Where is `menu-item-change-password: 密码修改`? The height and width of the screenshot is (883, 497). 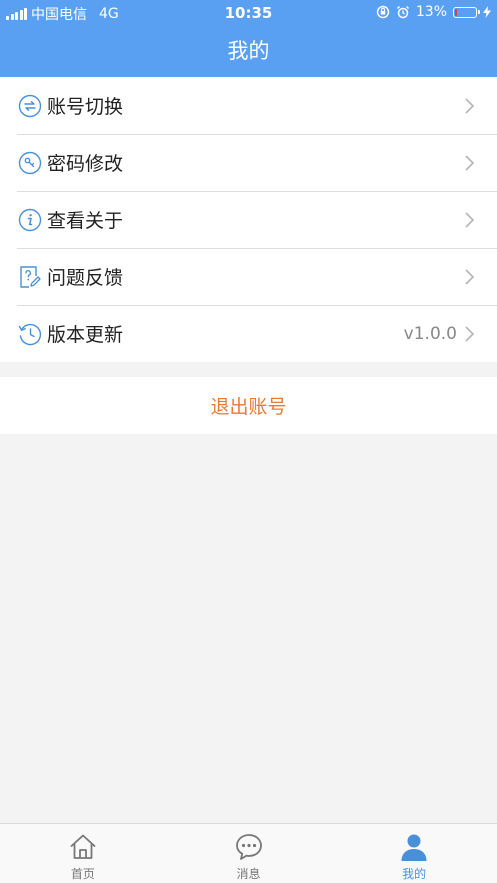 menu-item-change-password: 密码修改 is located at coordinates (248, 162).